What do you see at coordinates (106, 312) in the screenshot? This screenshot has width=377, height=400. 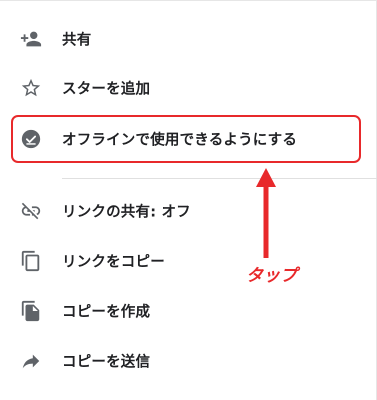 I see `menu-item-label: コピーを作成` at bounding box center [106, 312].